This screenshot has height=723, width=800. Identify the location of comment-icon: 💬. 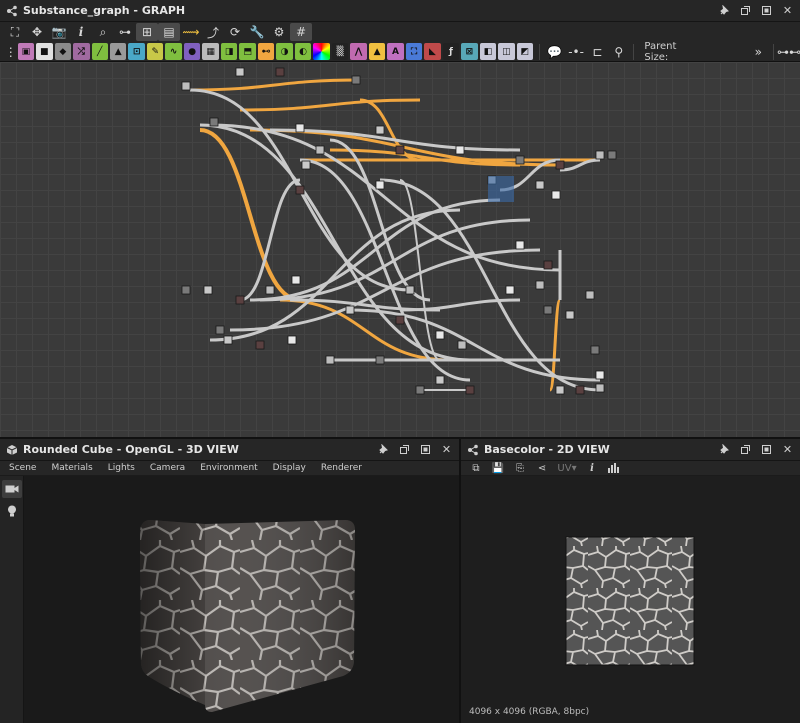
(554, 52).